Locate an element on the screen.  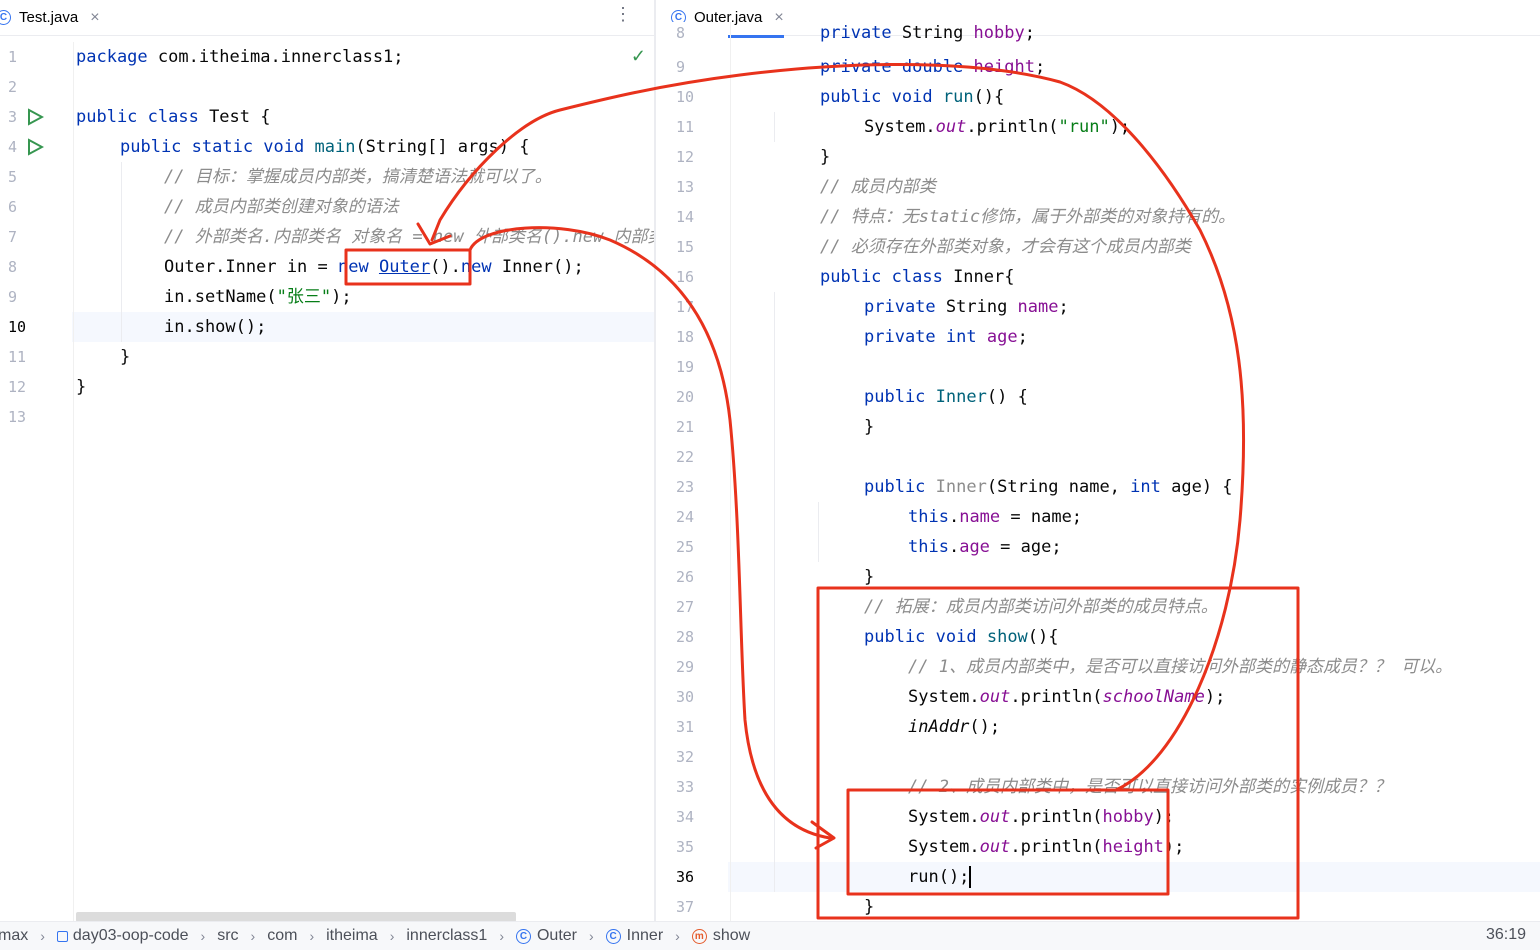
line-number: 27 is located at coordinates (685, 607).